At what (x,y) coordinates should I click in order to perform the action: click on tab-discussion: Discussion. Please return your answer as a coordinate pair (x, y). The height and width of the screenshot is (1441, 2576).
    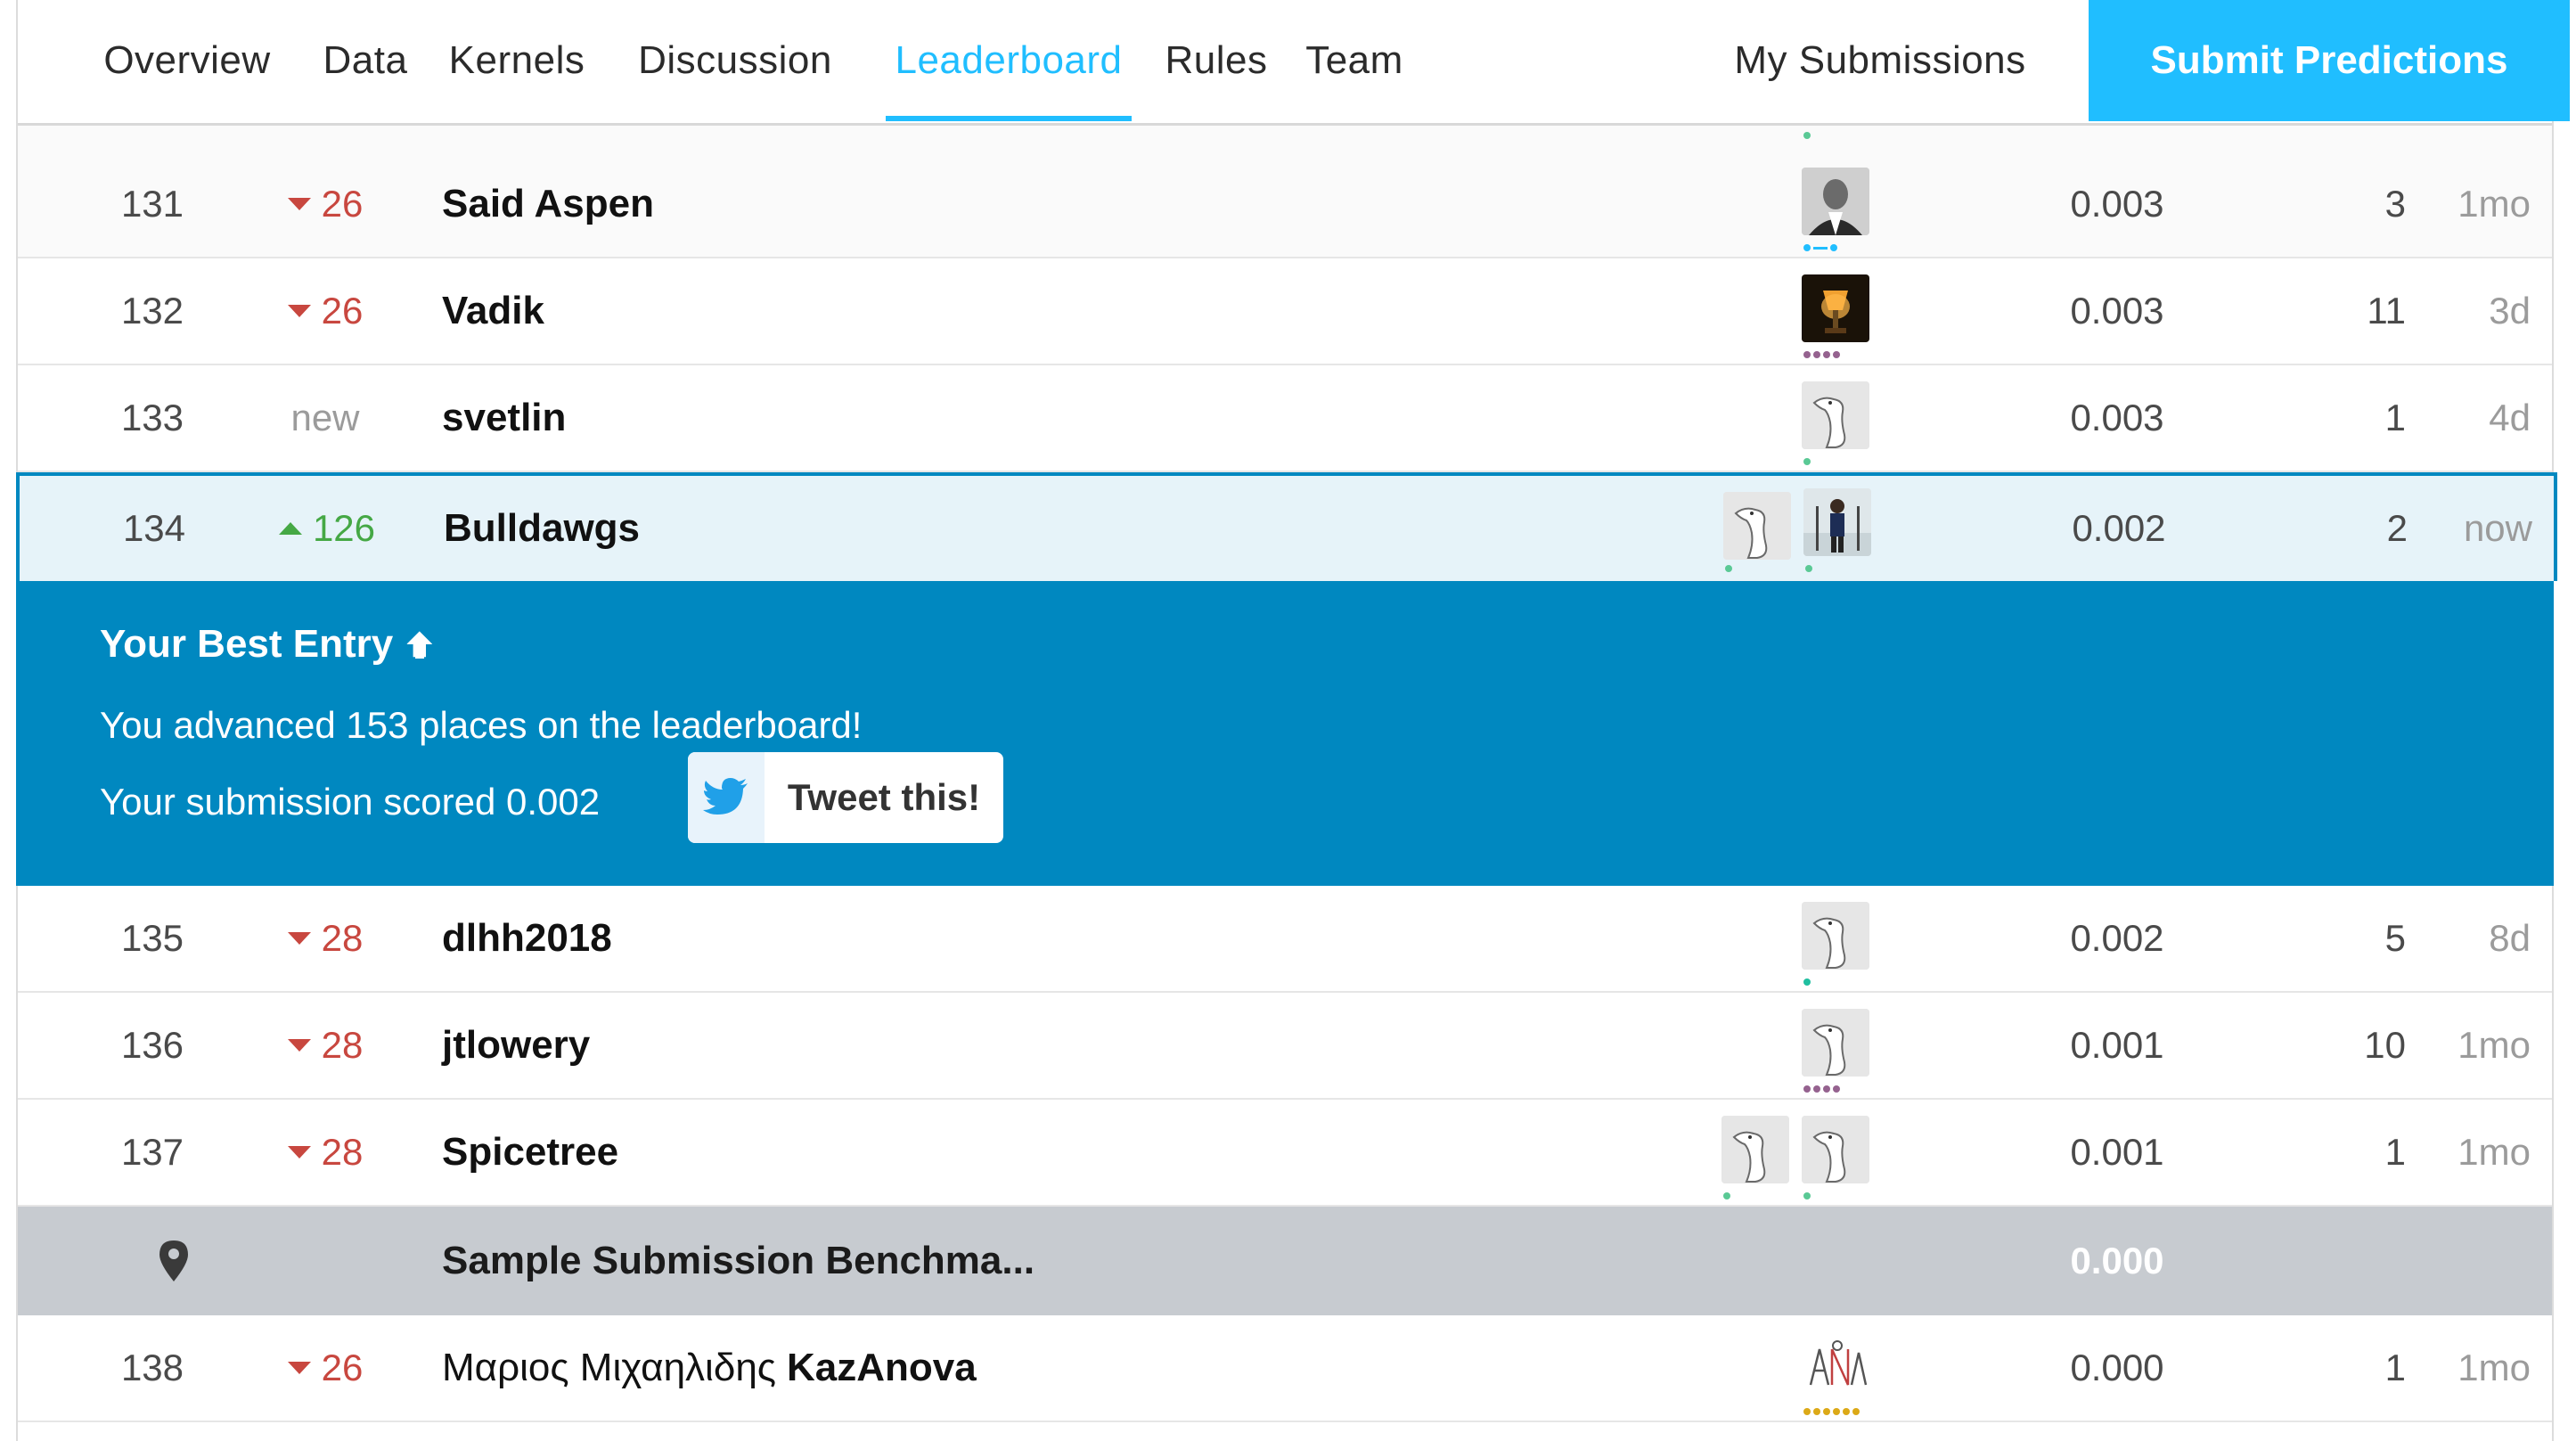
    Looking at the image, I should click on (735, 60).